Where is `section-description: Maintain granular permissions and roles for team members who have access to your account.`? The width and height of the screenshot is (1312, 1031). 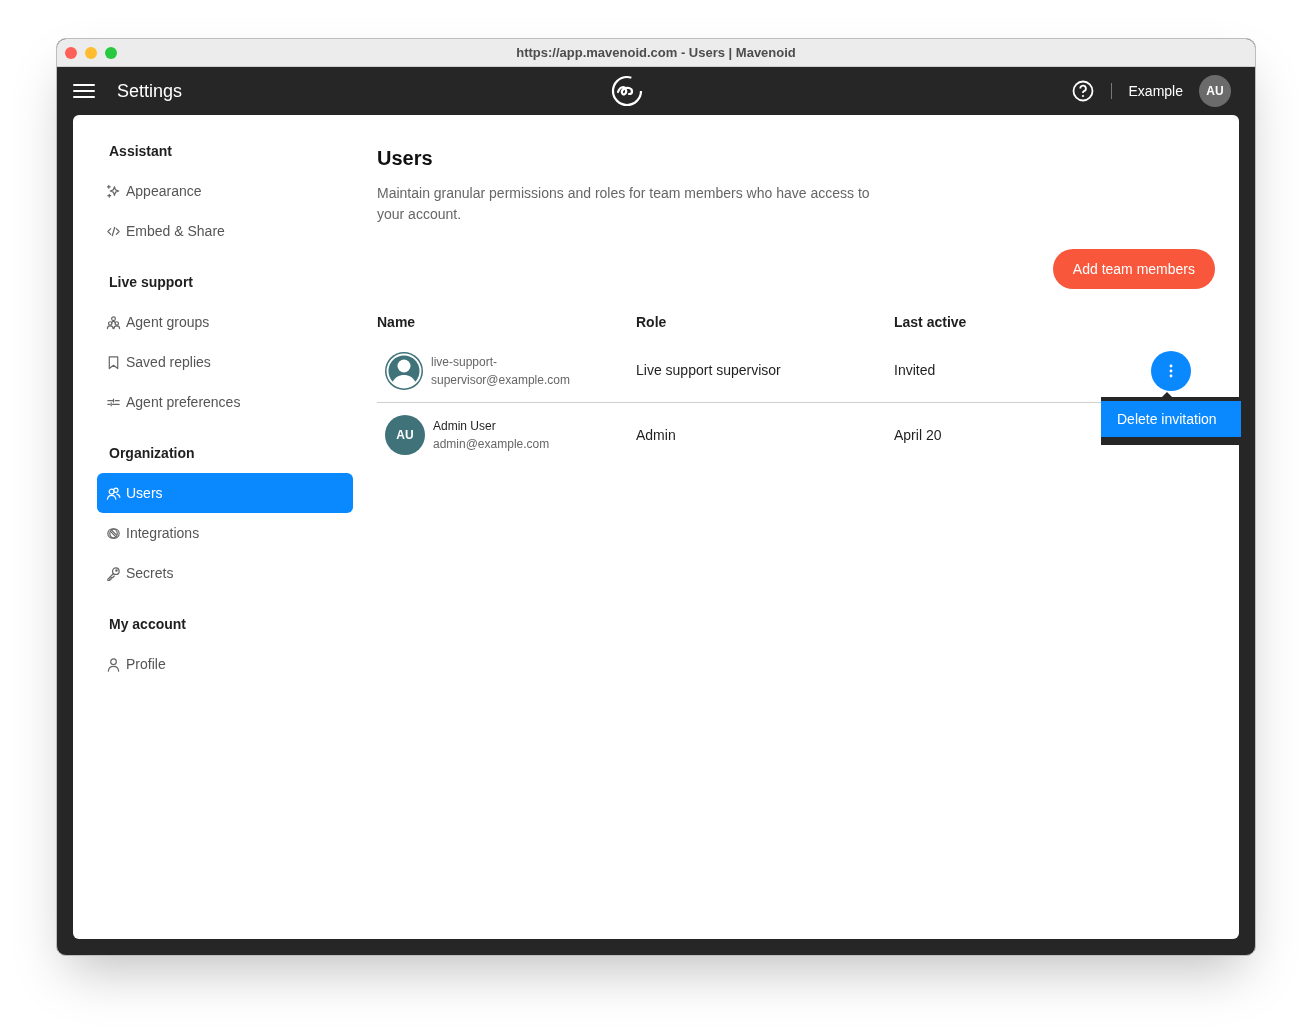
section-description: Maintain granular permissions and roles for team members who have access to your account. is located at coordinates (624, 204).